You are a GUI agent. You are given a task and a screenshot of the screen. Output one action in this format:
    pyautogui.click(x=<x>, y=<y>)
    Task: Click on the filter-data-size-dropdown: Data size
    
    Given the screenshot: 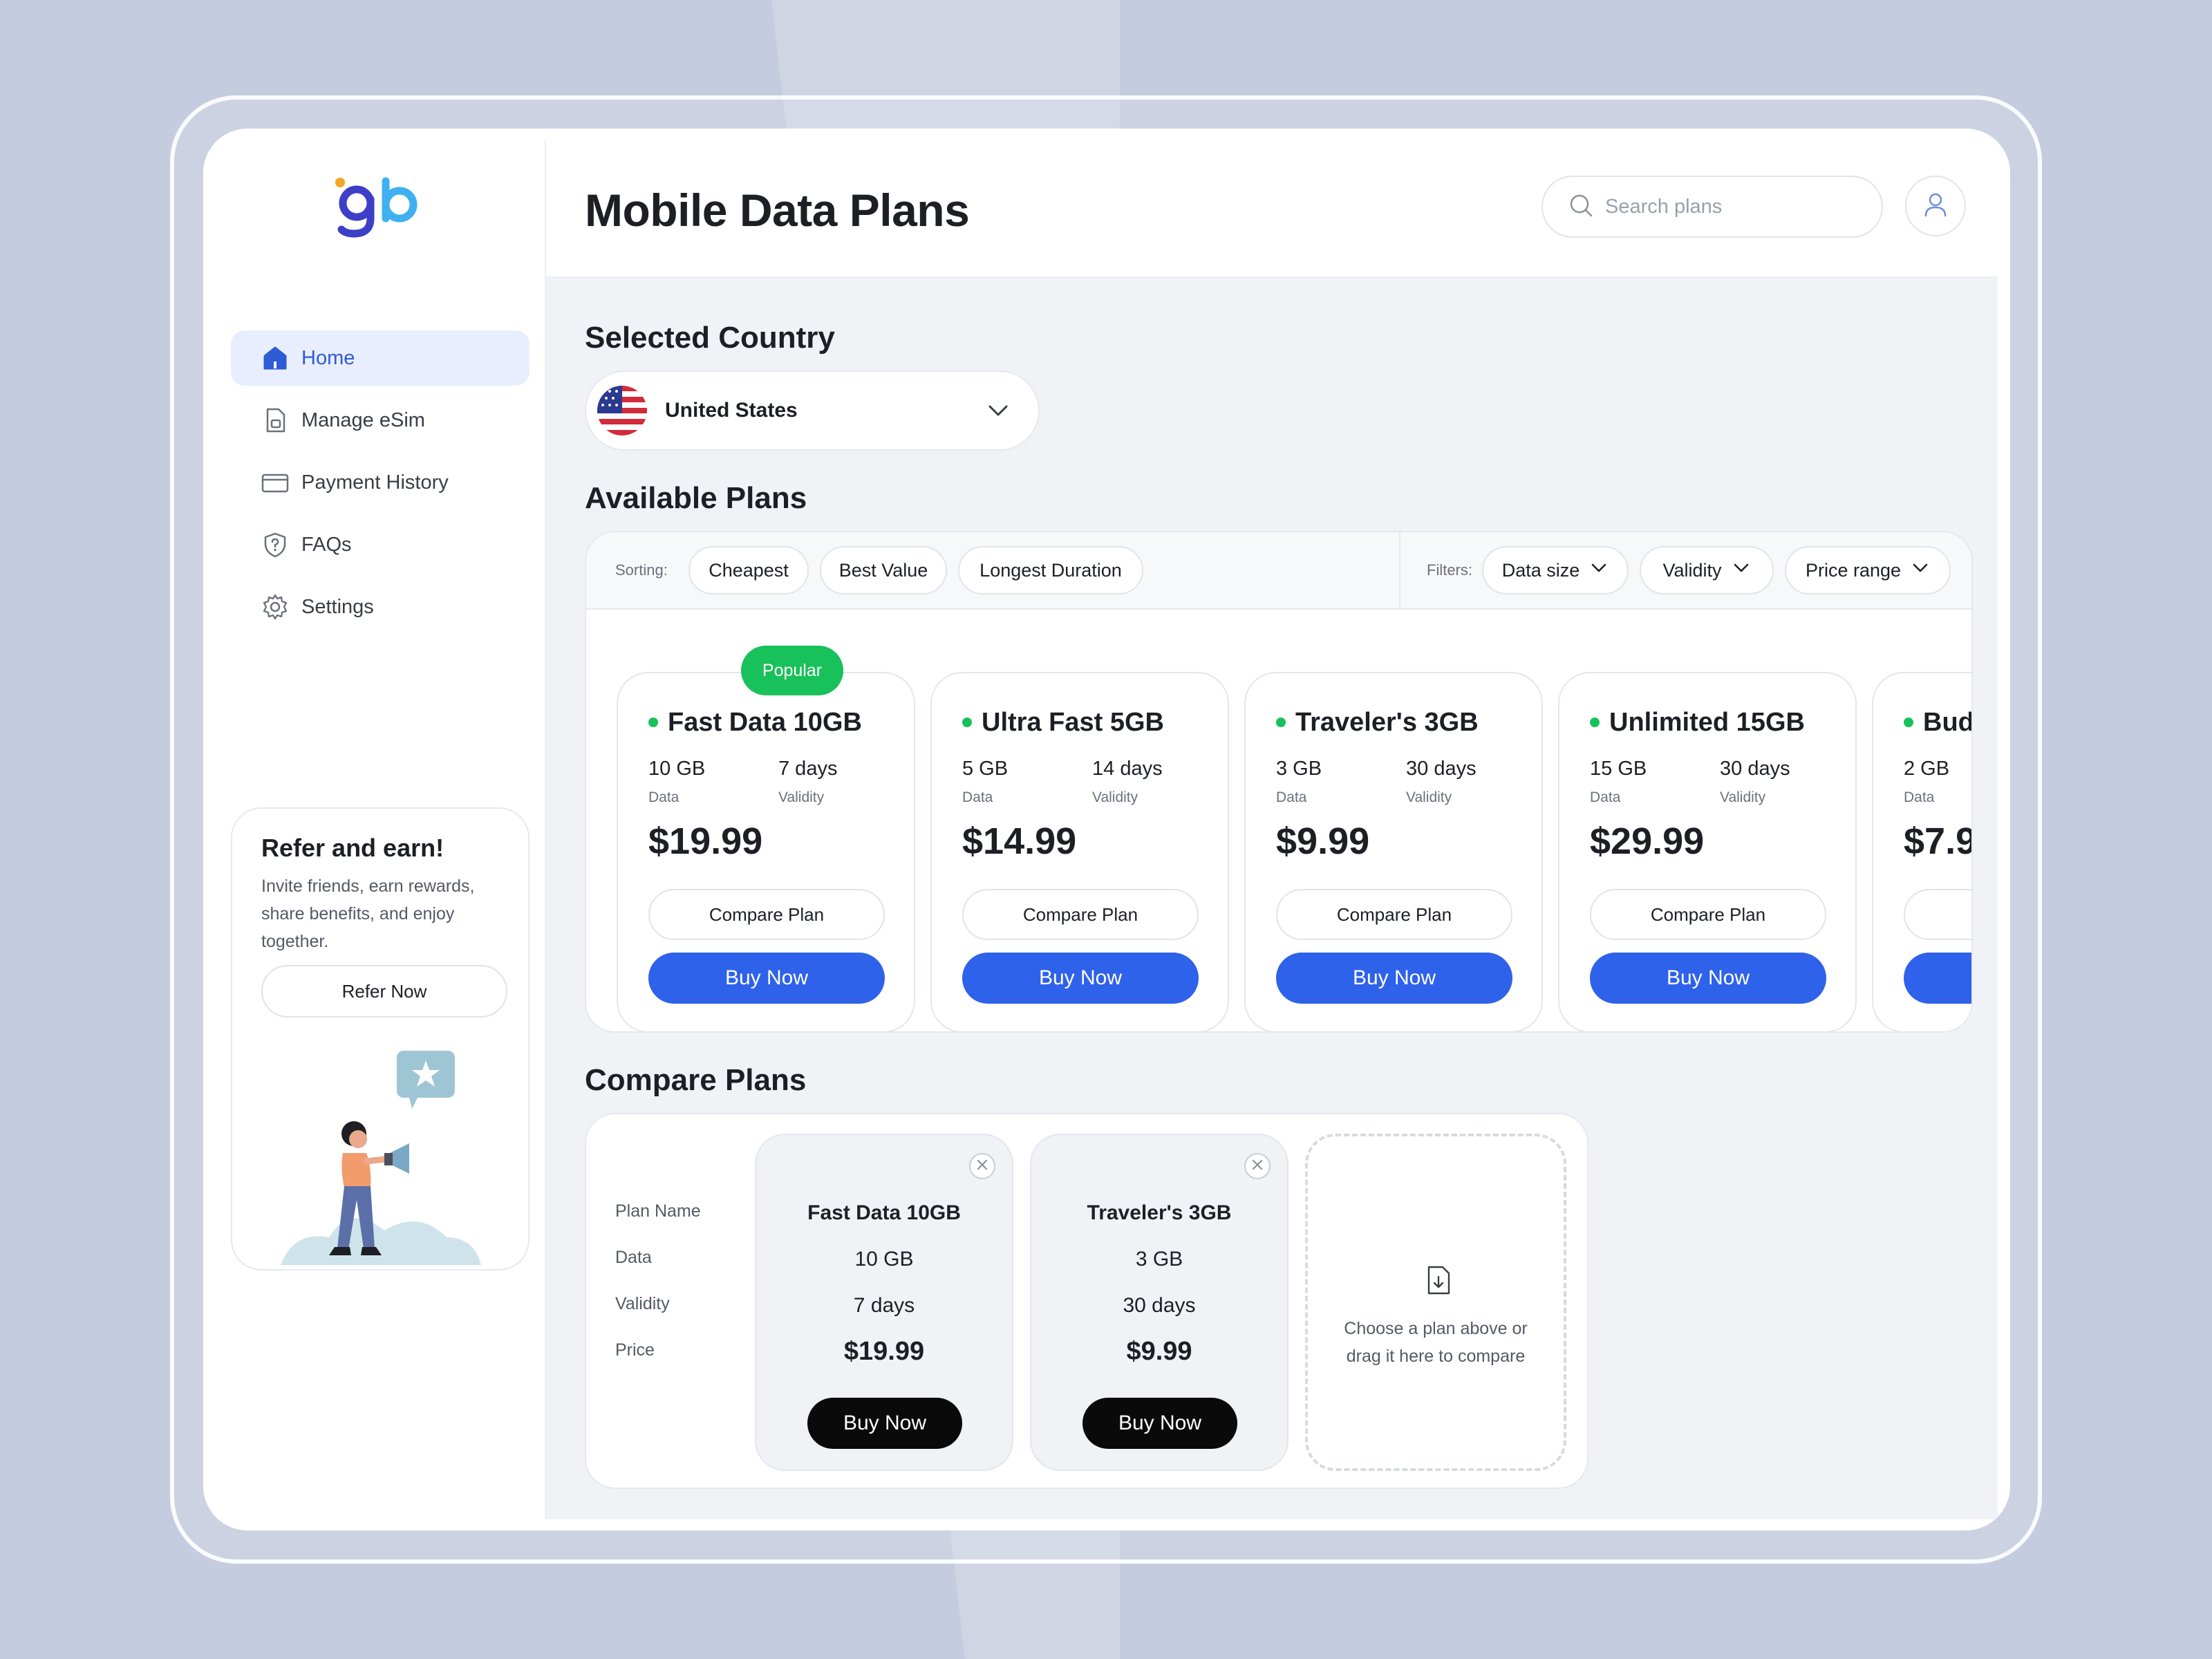 What is the action you would take?
    pyautogui.click(x=1555, y=570)
    